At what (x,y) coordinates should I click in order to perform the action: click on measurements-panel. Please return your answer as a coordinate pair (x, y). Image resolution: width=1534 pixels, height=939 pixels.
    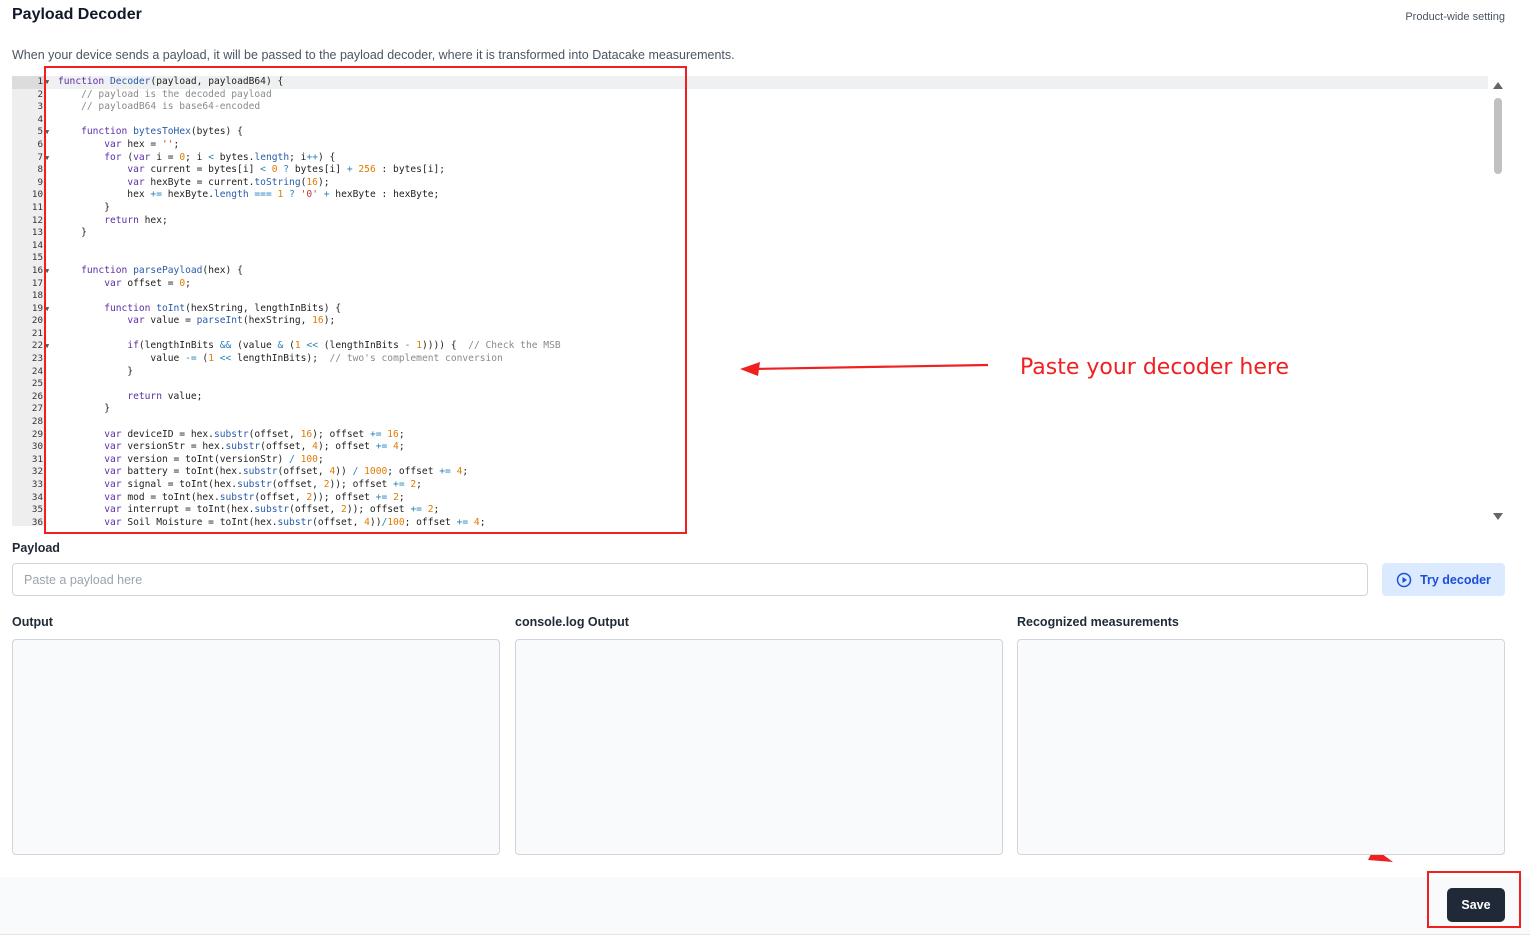
    Looking at the image, I should click on (1261, 747).